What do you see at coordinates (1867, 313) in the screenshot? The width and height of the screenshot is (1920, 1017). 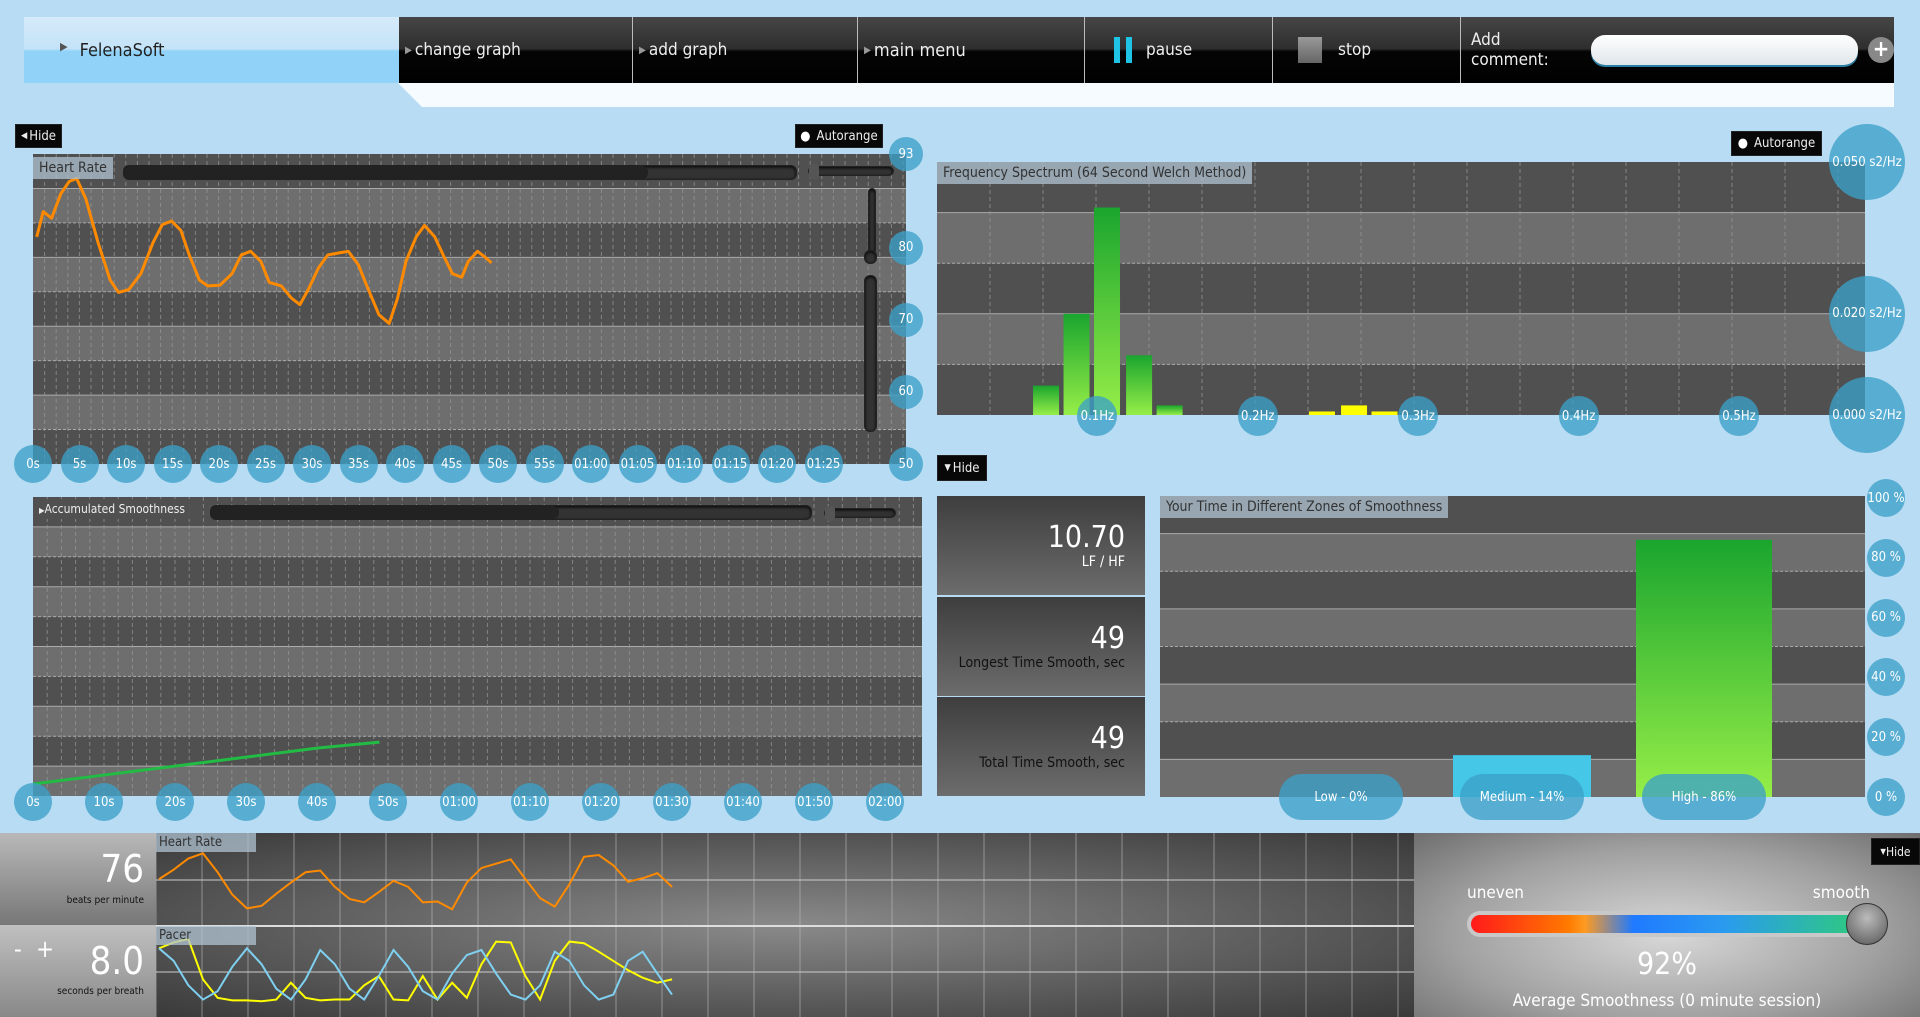 I see `y-tick-label: 0.020 s2/Hz` at bounding box center [1867, 313].